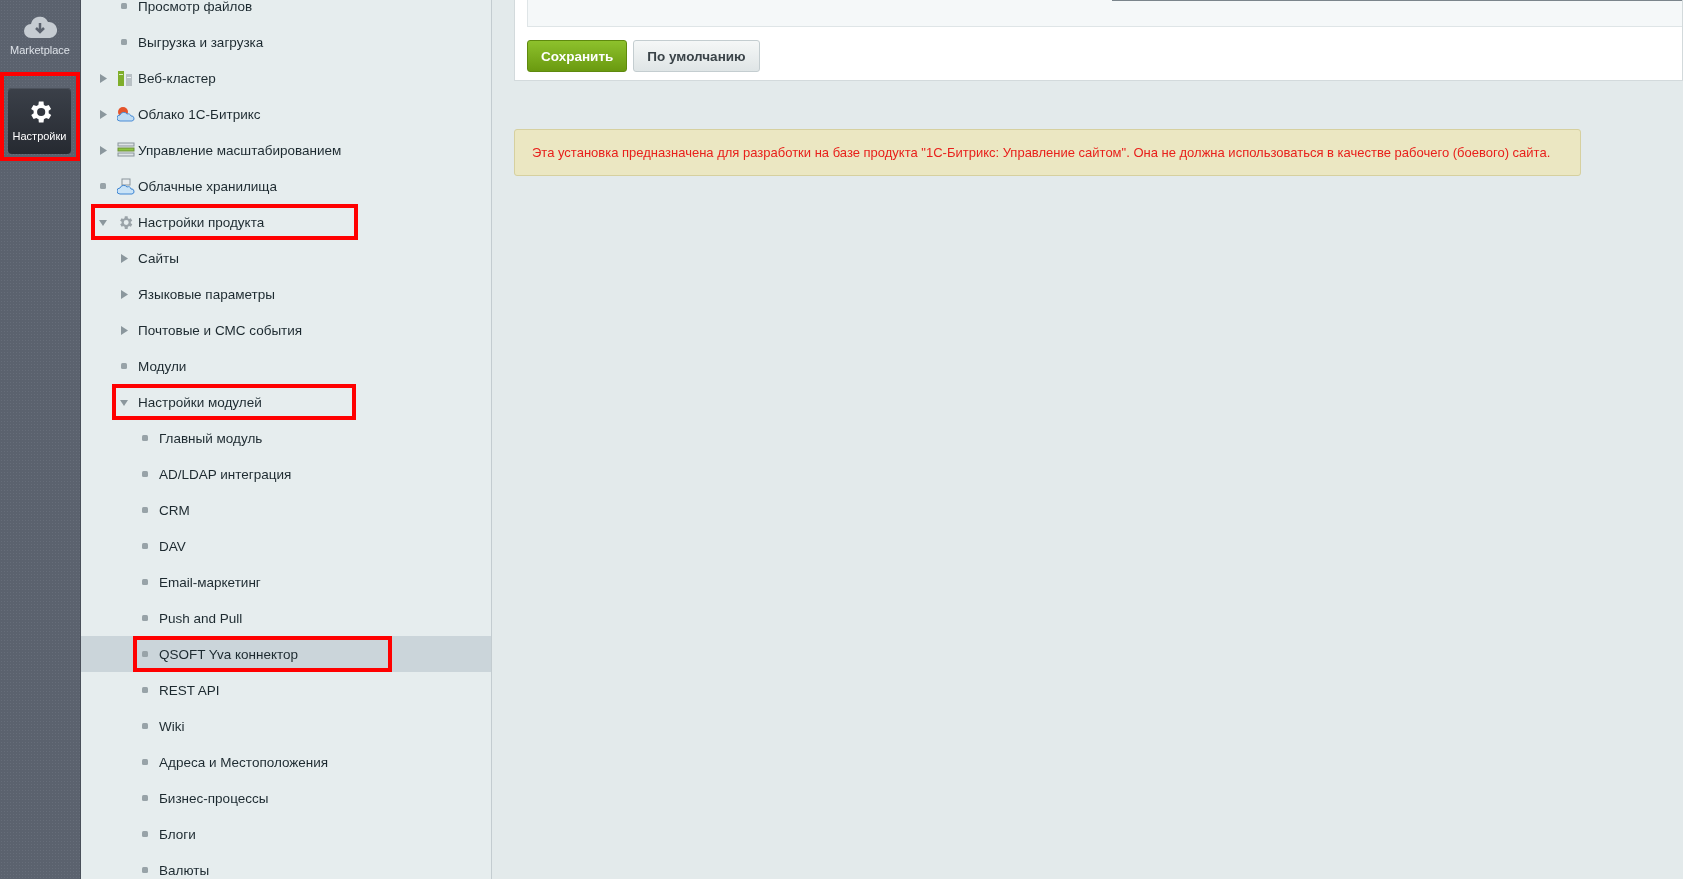  Describe the element at coordinates (220, 330) in the screenshot. I see `item-label: Почтовые и СМС события` at that location.